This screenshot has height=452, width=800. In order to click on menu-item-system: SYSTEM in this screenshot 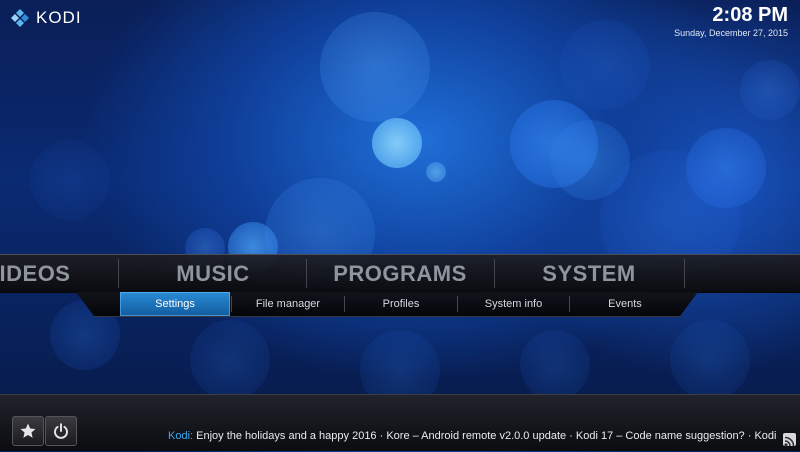, I will do `click(589, 273)`.